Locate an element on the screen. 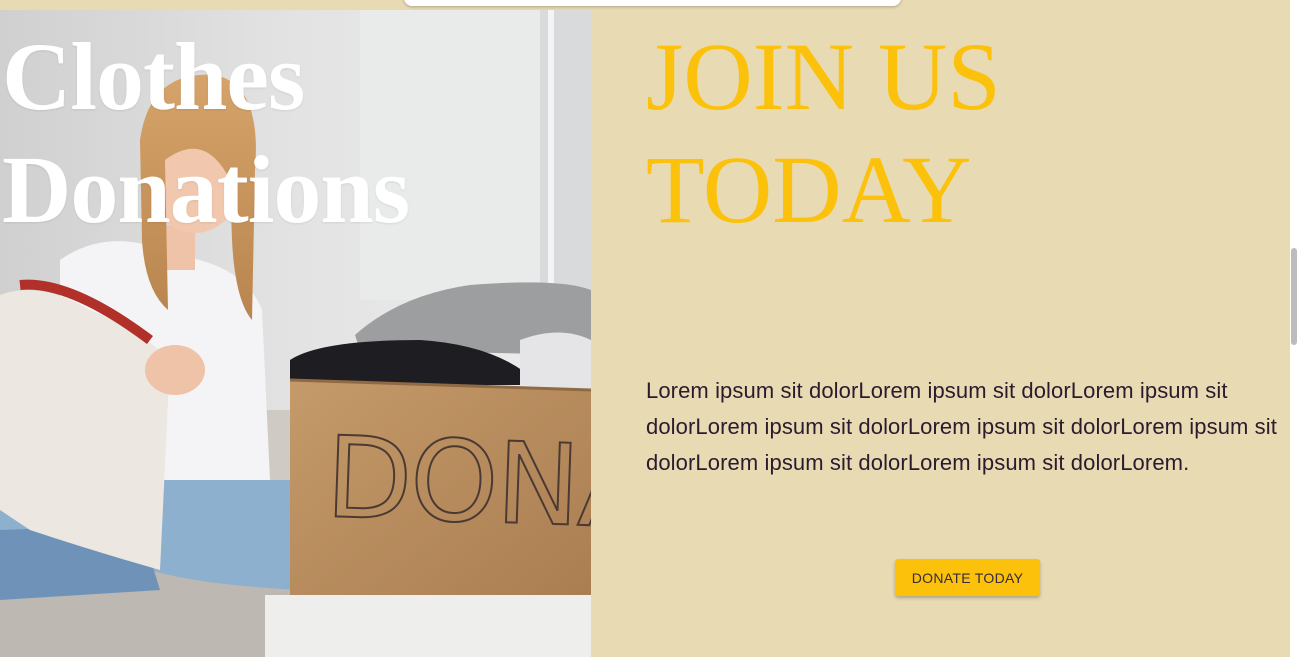  join-title: JOIN US TODAY is located at coordinates (823, 133).